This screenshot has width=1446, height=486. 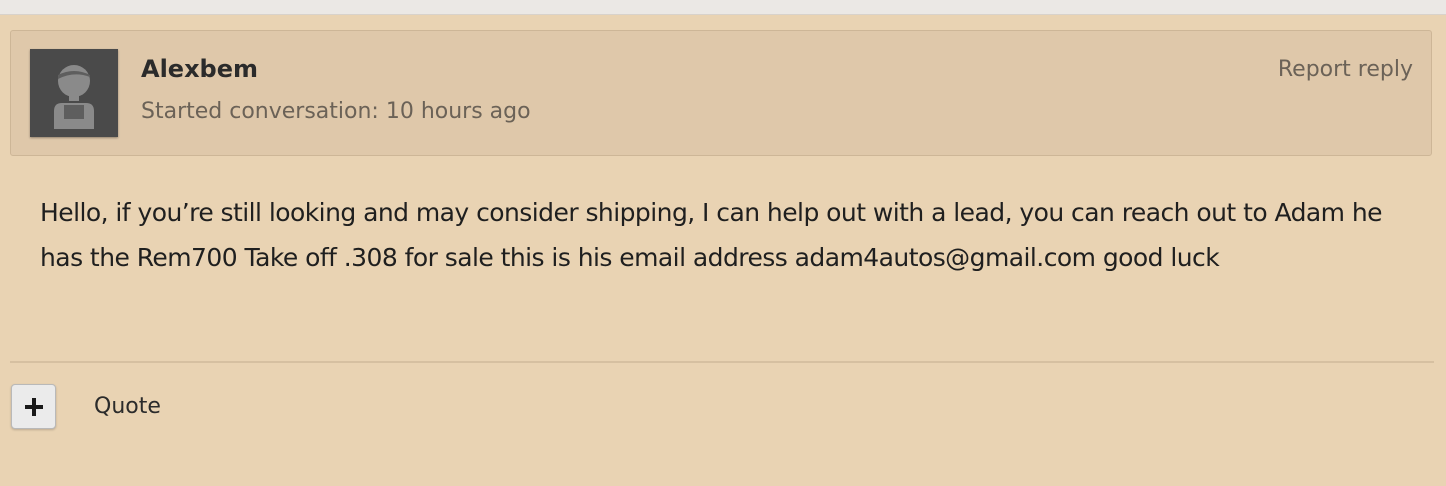 I want to click on author-name: Alexbem, so click(x=199, y=69).